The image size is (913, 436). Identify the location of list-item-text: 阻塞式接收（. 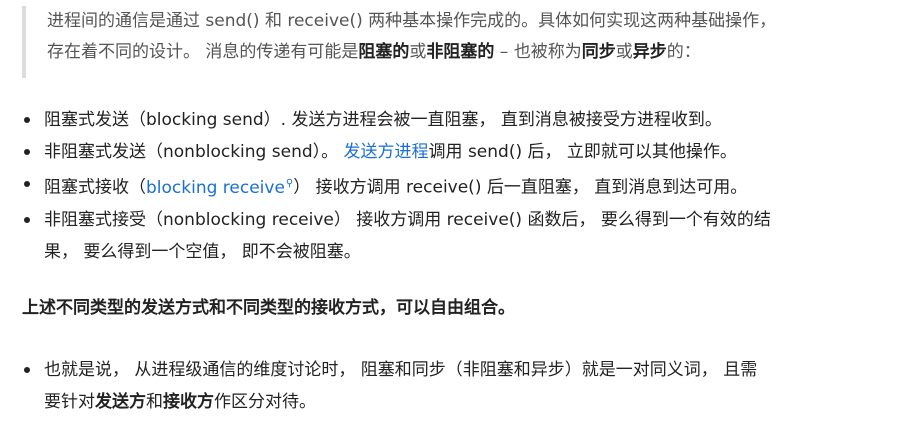
(95, 187).